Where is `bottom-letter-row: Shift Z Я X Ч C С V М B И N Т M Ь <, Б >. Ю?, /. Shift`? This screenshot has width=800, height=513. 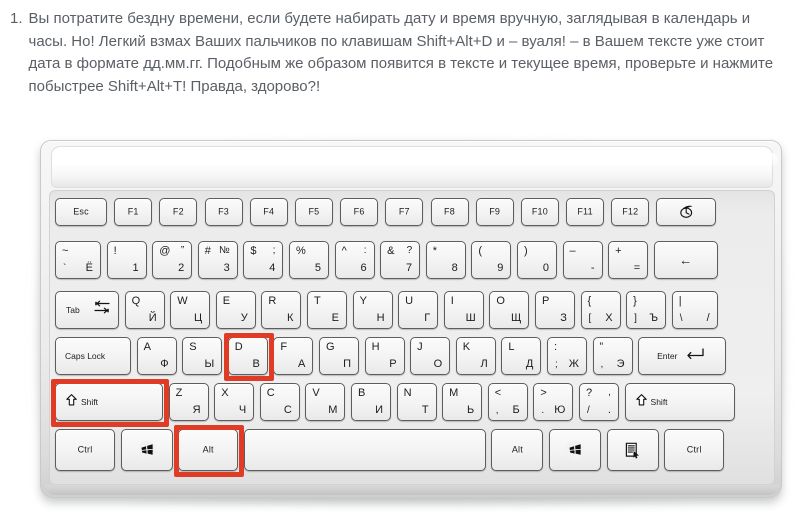
bottom-letter-row: Shift Z Я X Ч C С V М B И N Т M Ь <, Б >. Ю?, /. Shift is located at coordinates (397, 402).